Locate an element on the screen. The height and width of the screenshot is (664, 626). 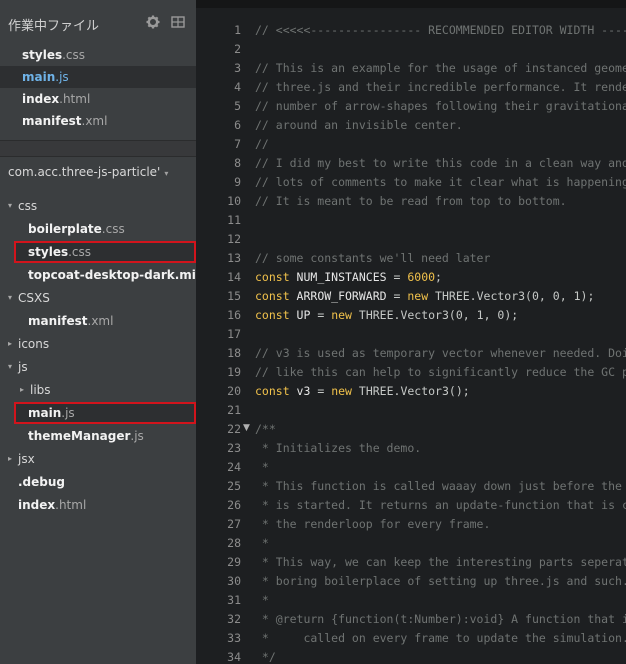
file-basename: topcoat-desktop-dark.min is located at coordinates (116, 275).